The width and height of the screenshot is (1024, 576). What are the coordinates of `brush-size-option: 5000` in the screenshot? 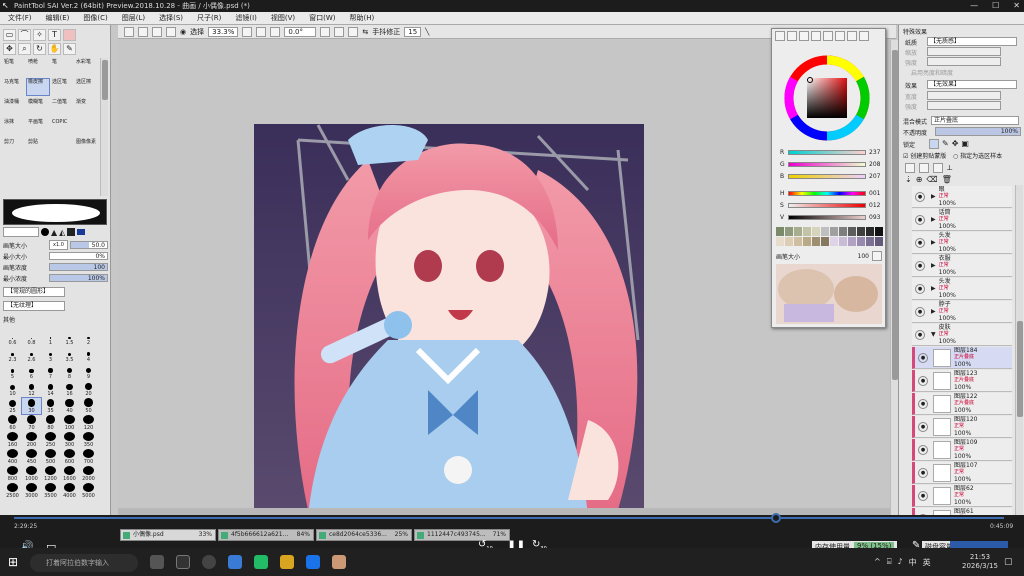 It's located at (88, 491).